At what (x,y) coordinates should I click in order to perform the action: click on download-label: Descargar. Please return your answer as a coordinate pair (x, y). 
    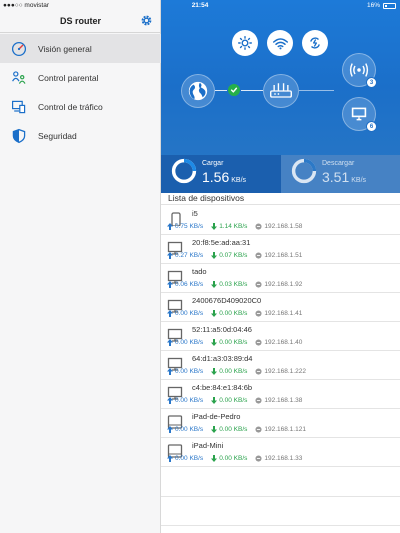
    Looking at the image, I should click on (338, 163).